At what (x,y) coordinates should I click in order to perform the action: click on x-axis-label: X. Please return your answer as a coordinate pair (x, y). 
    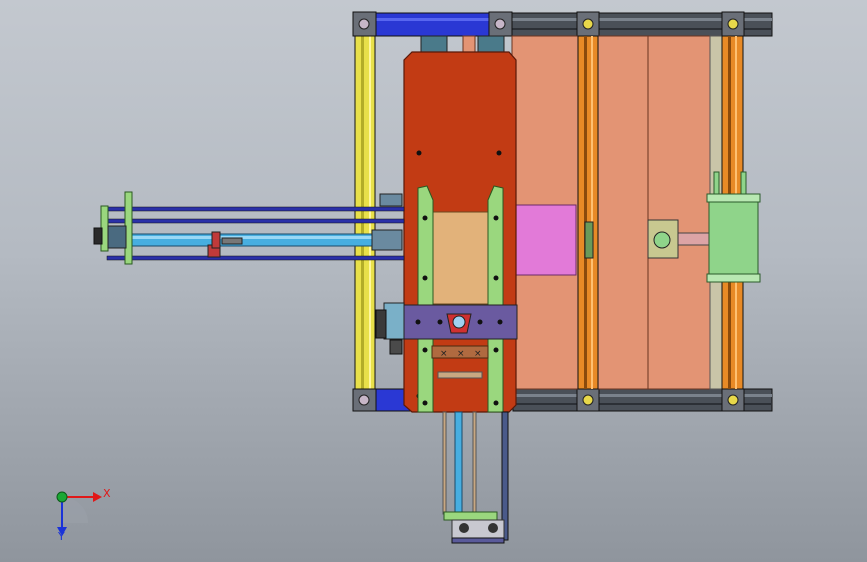
    Looking at the image, I should click on (107, 493).